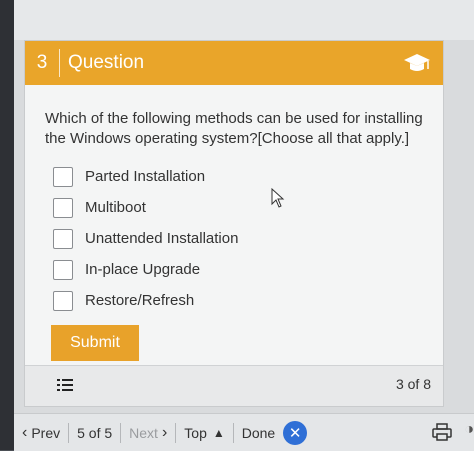 This screenshot has height=451, width=474. What do you see at coordinates (65, 385) in the screenshot?
I see `list-icon` at bounding box center [65, 385].